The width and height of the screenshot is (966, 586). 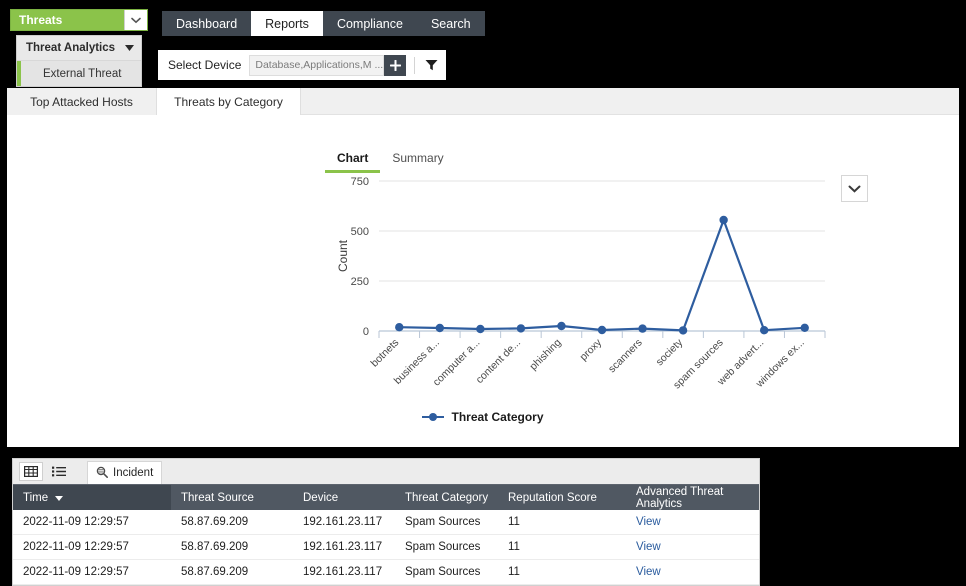 What do you see at coordinates (360, 282) in the screenshot?
I see `y-axis-tick-label: 250` at bounding box center [360, 282].